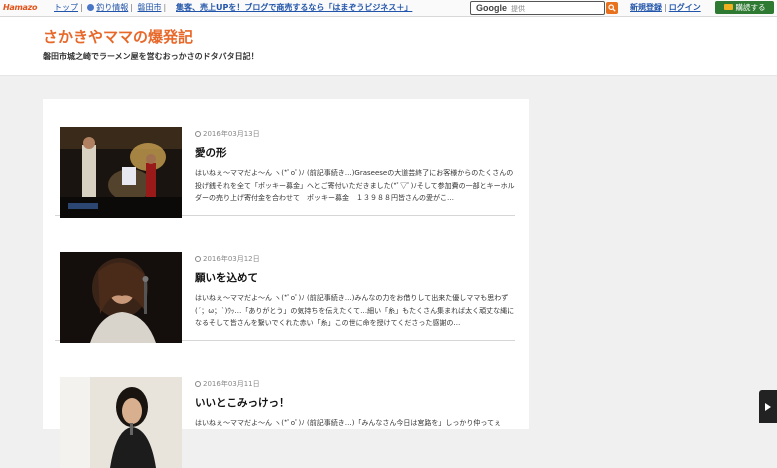  Describe the element at coordinates (537, 8) in the screenshot. I see `search-input: Google 提供` at that location.